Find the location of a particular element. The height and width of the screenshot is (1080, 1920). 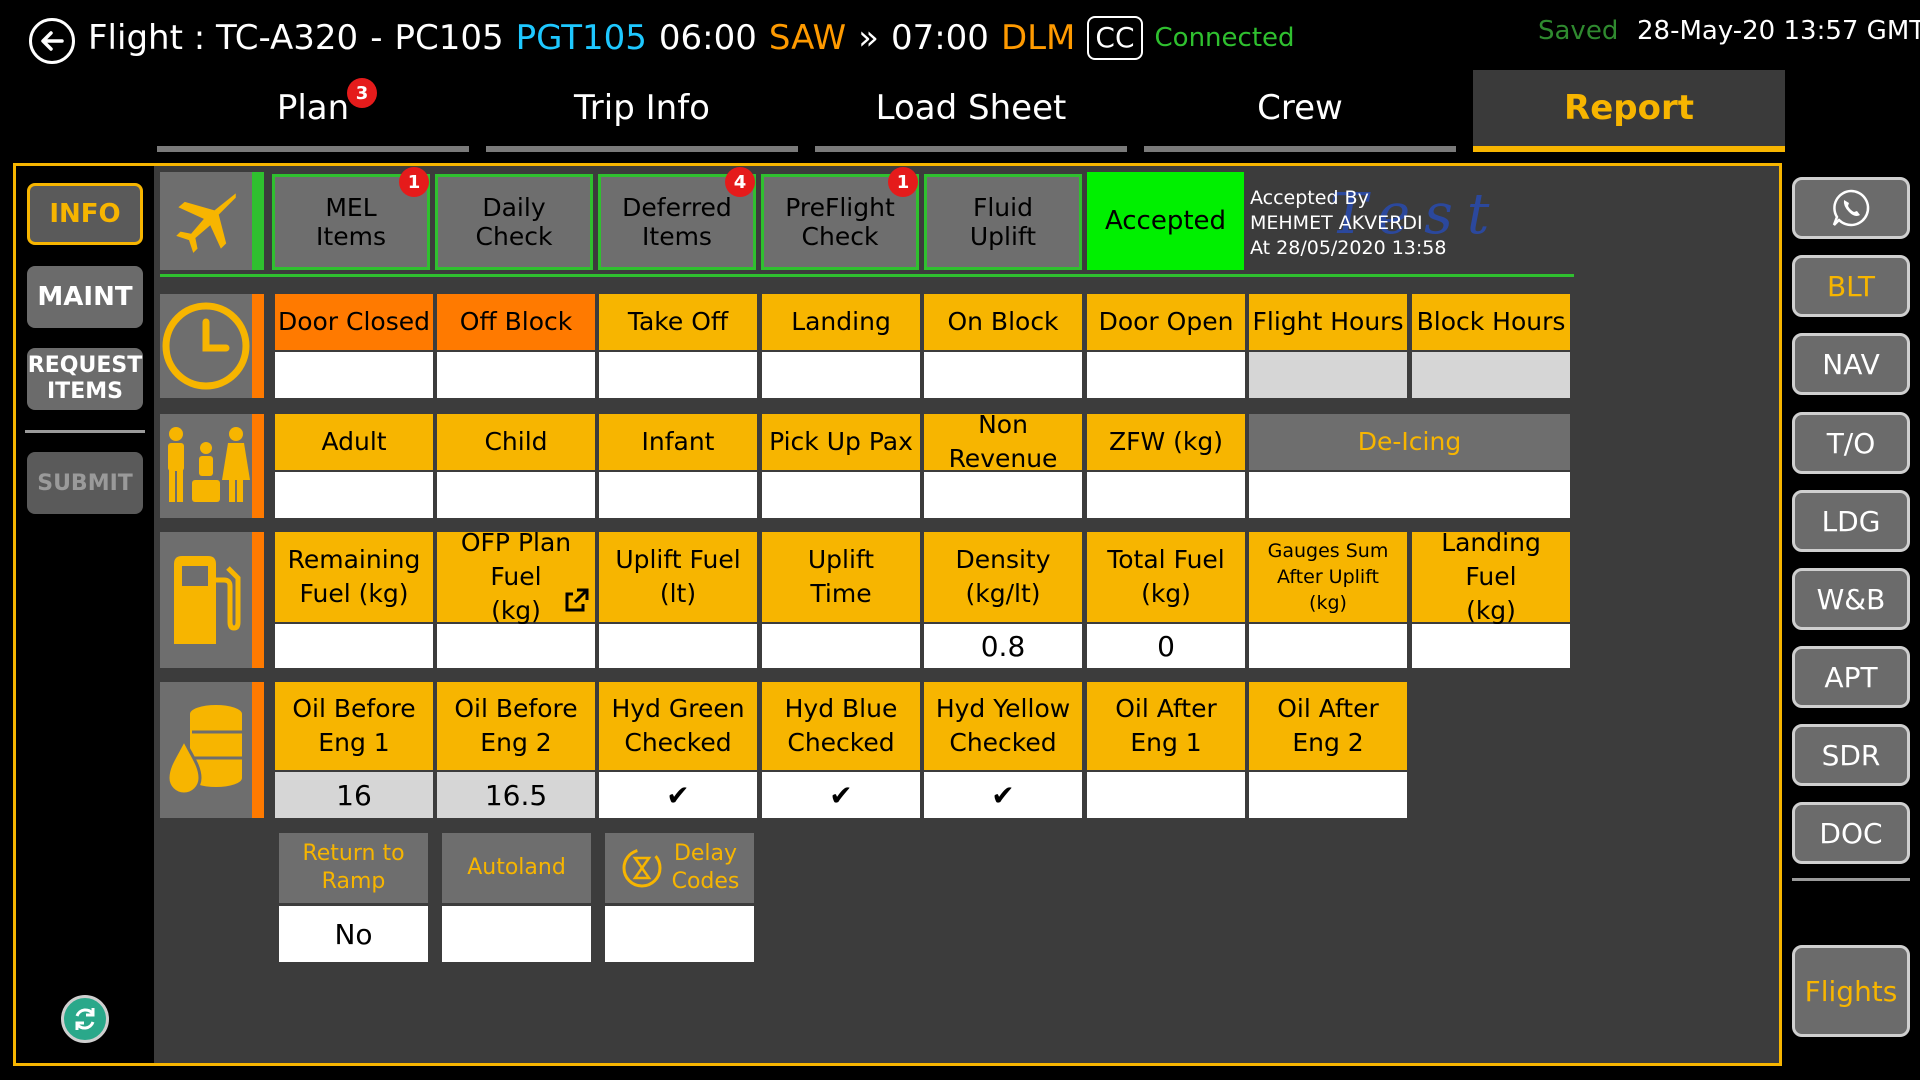

deferred-items-button: Deferred Items 4 is located at coordinates (677, 218).